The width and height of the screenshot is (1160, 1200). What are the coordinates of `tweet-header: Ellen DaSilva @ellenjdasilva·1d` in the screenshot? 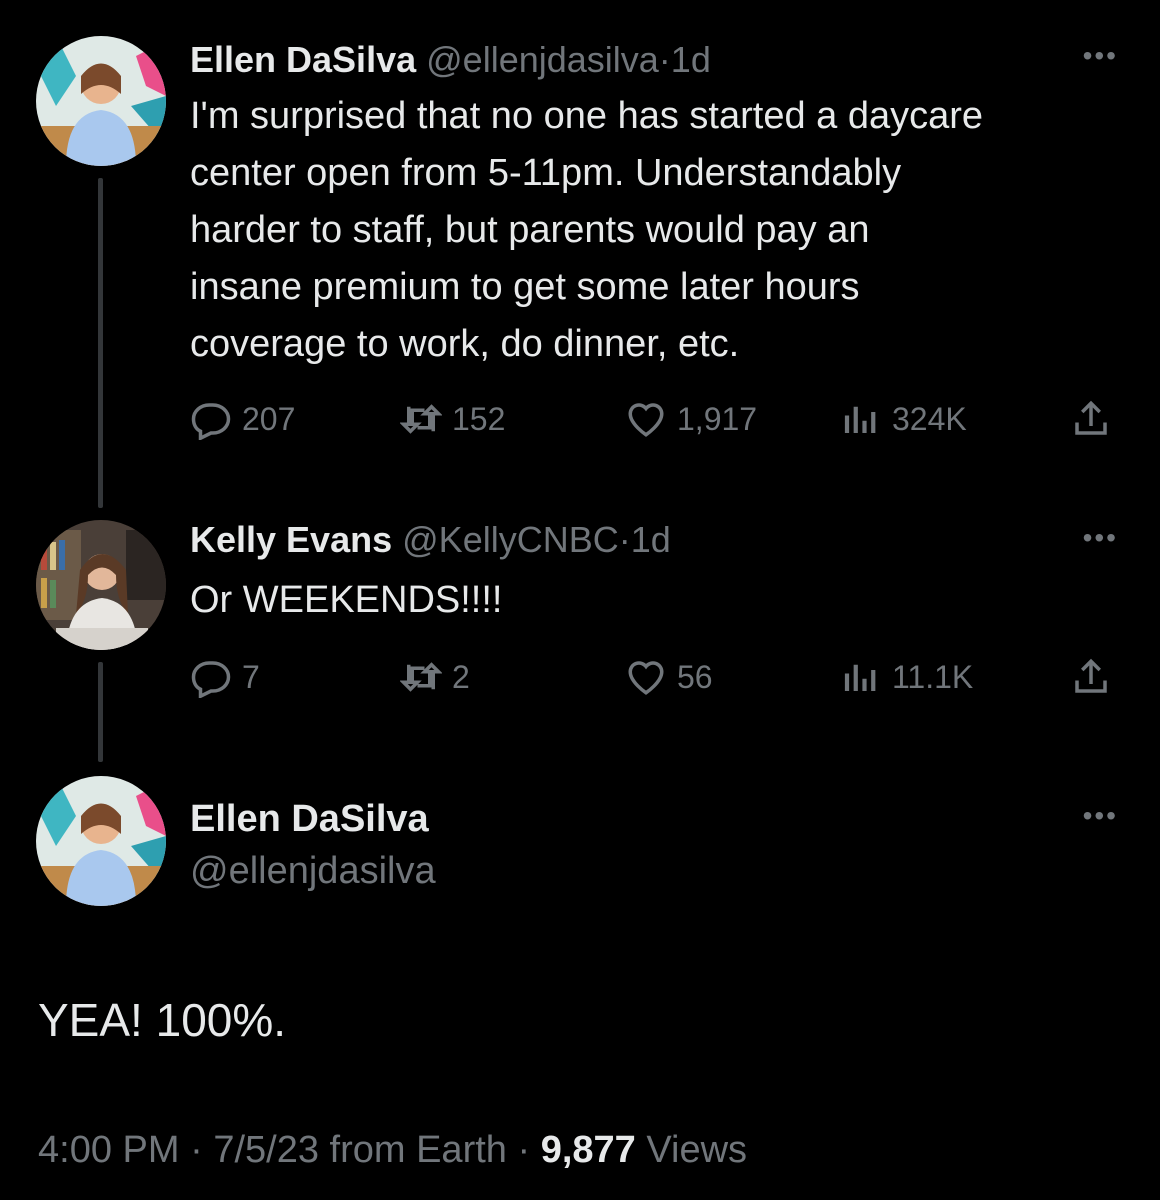 It's located at (450, 60).